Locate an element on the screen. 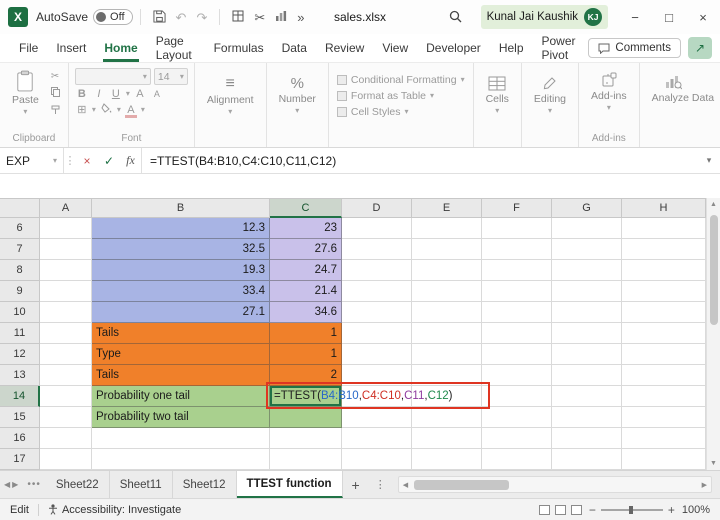  cell-D10 is located at coordinates (377, 312).